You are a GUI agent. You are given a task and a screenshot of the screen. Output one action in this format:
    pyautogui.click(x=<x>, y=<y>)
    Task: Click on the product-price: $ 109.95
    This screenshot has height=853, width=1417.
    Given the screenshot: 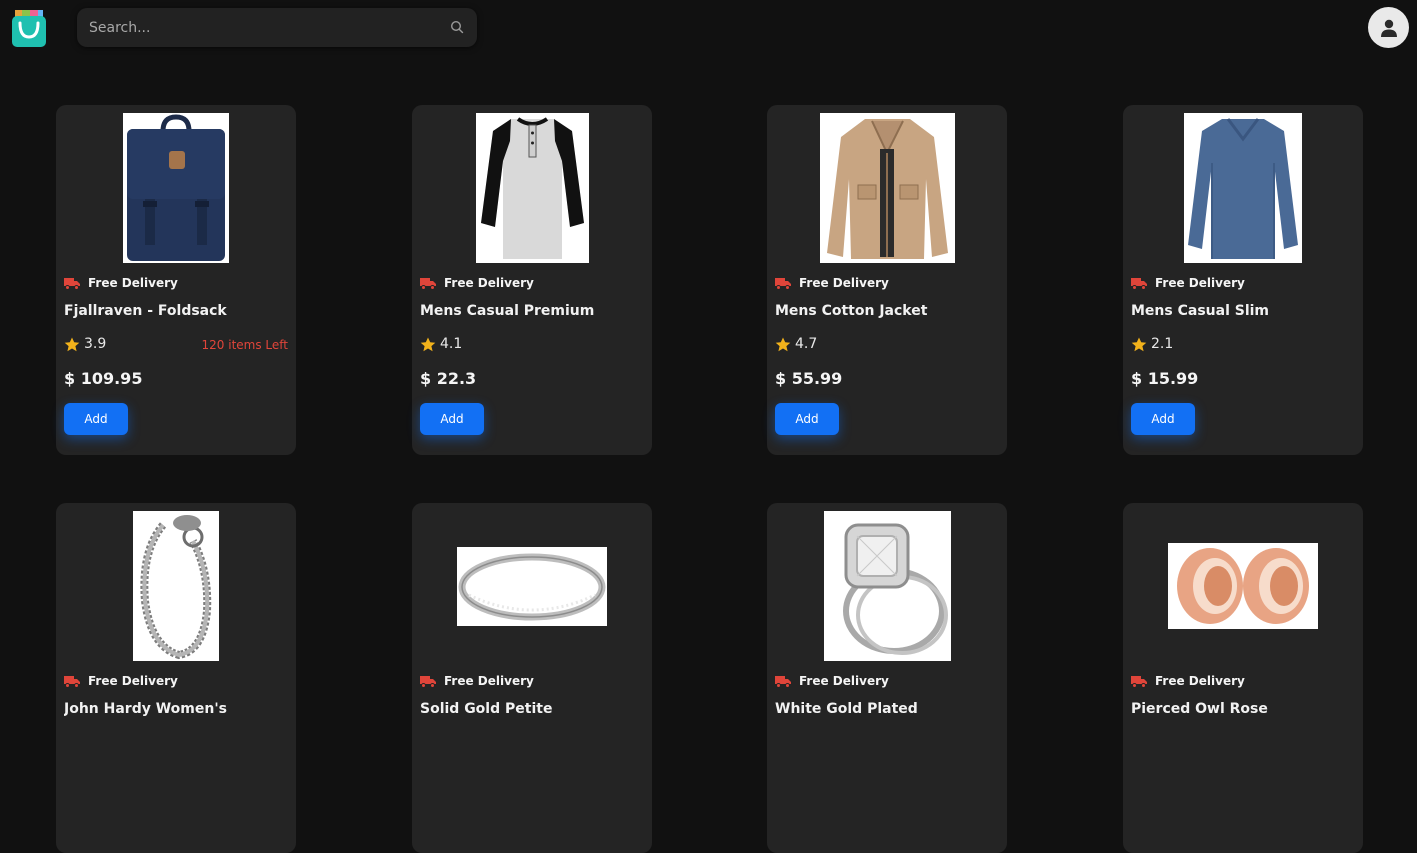 What is the action you would take?
    pyautogui.click(x=103, y=378)
    